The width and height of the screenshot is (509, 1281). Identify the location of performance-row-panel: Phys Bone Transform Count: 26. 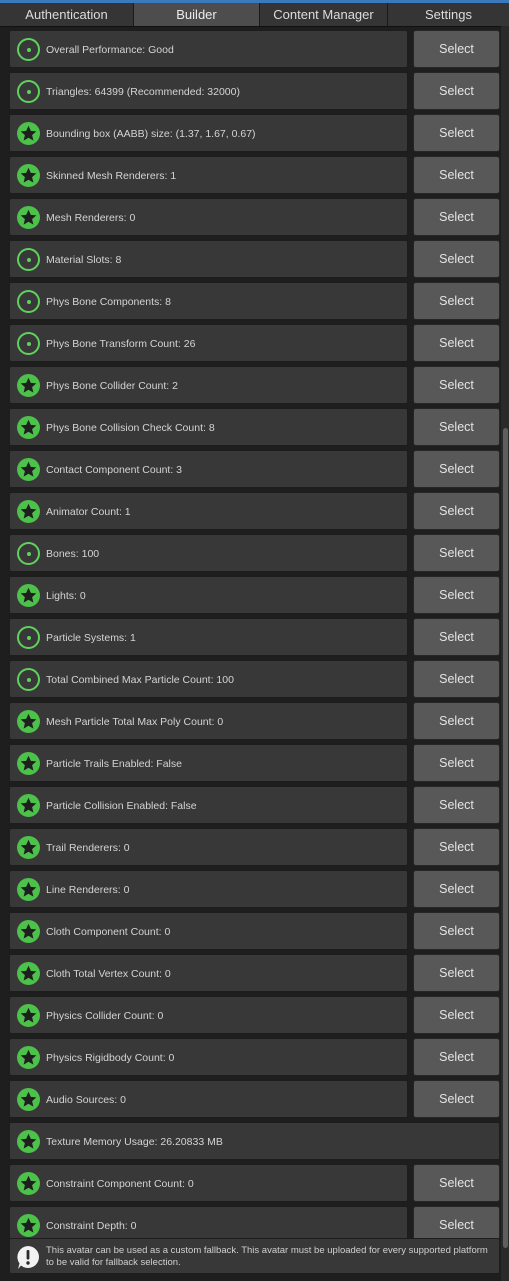
(208, 343).